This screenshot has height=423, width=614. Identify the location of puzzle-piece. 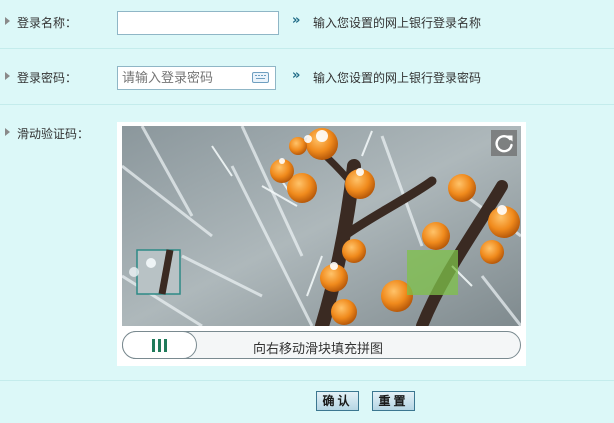
(155, 272).